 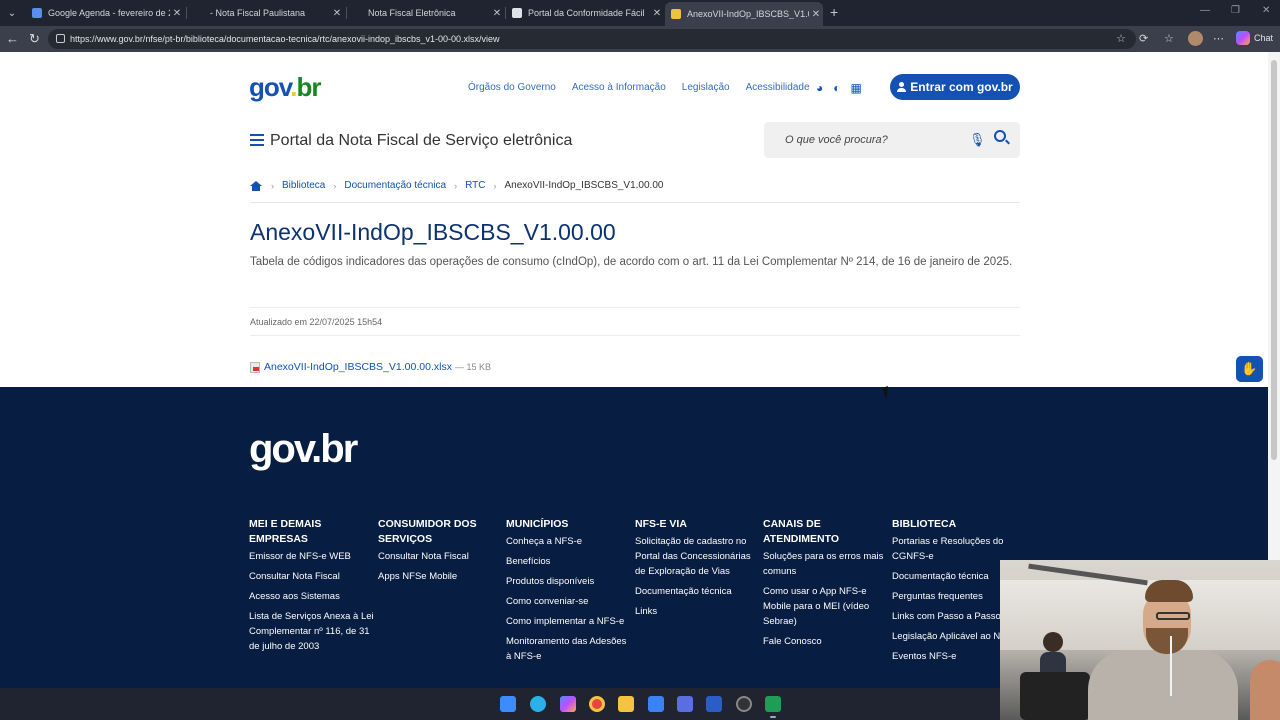 I want to click on tab-portal-conformidade: Portal da Conformidade Fácil ✕, so click(x=585, y=13).